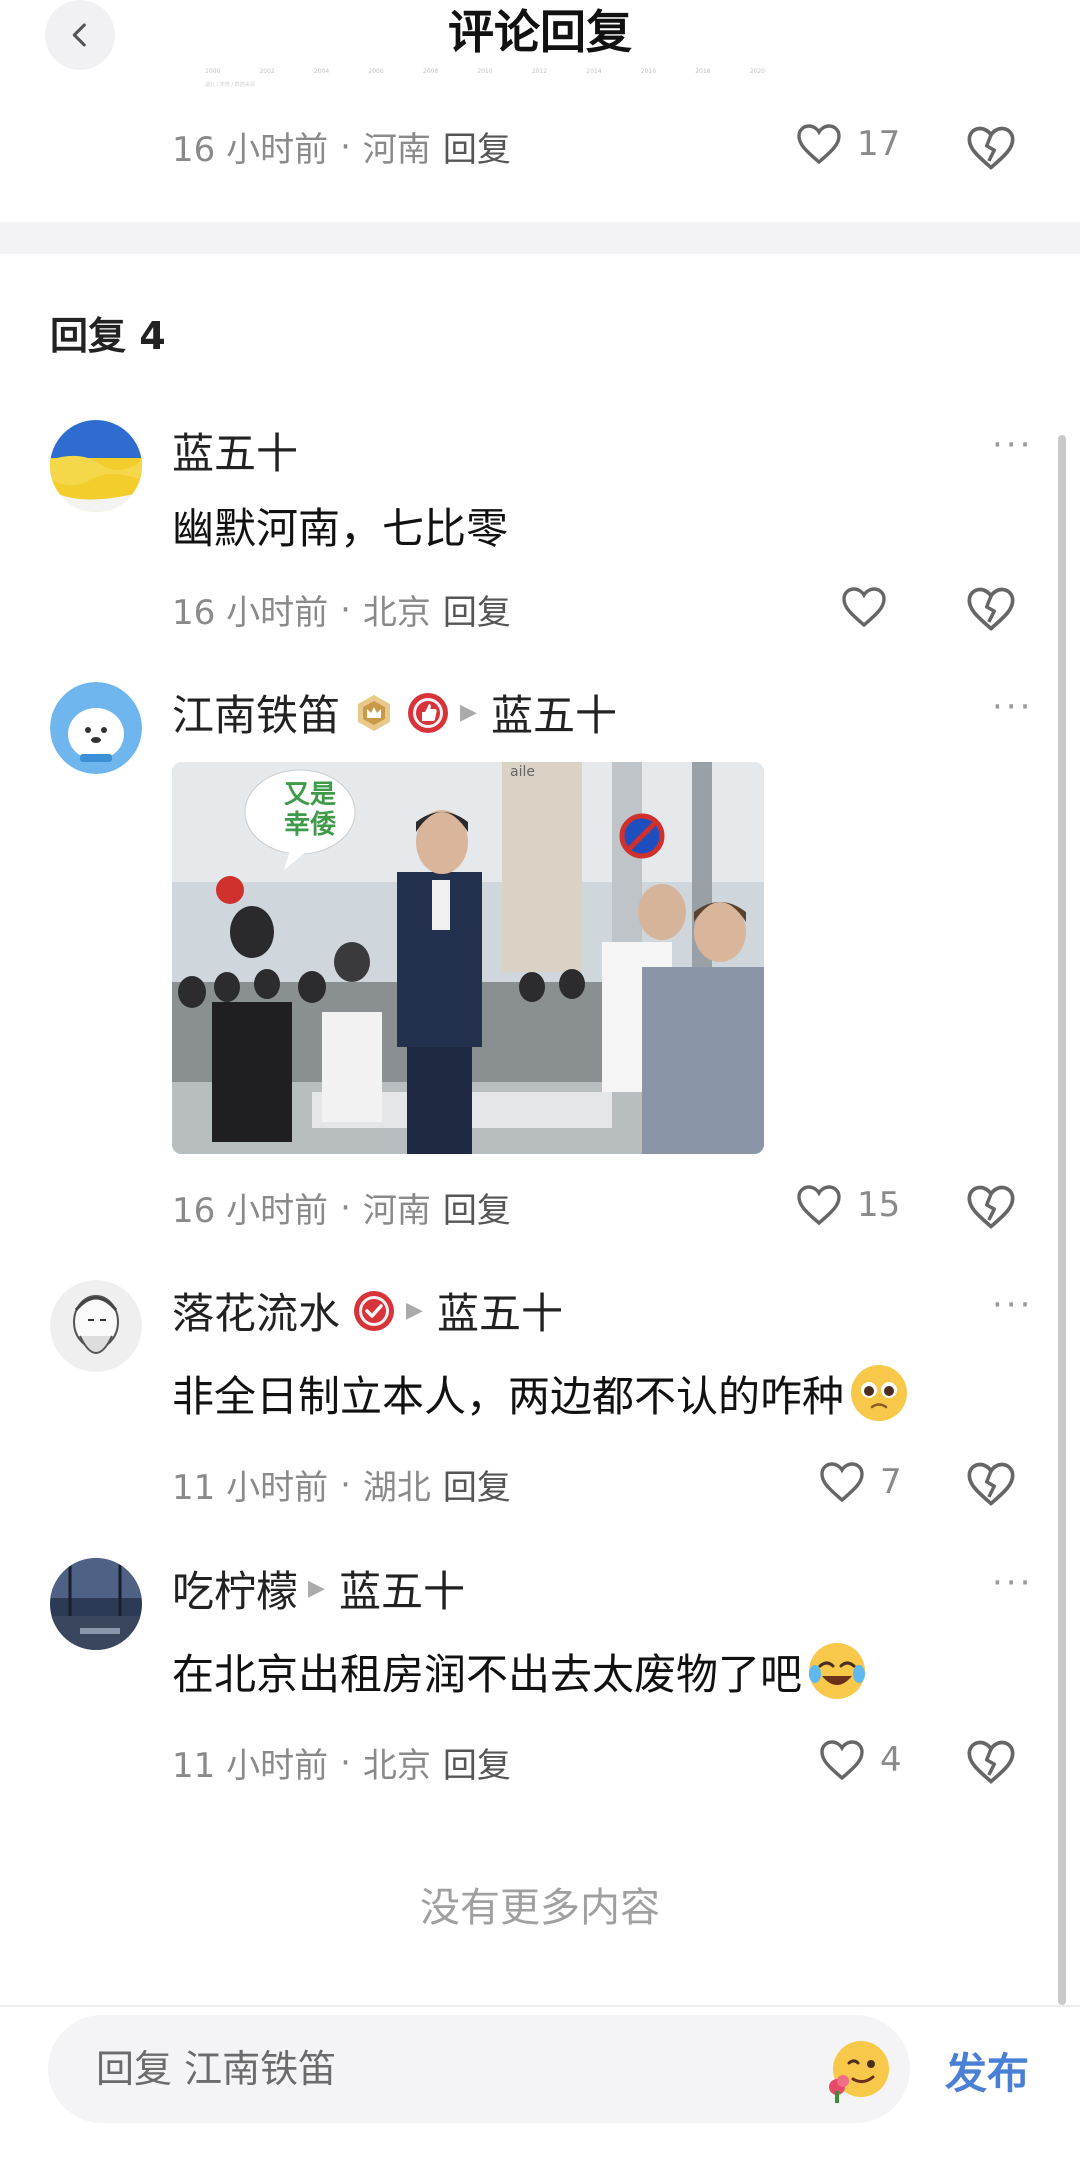  I want to click on reply-meta: 11 小时前 · 北京 回复, so click(341, 1762).